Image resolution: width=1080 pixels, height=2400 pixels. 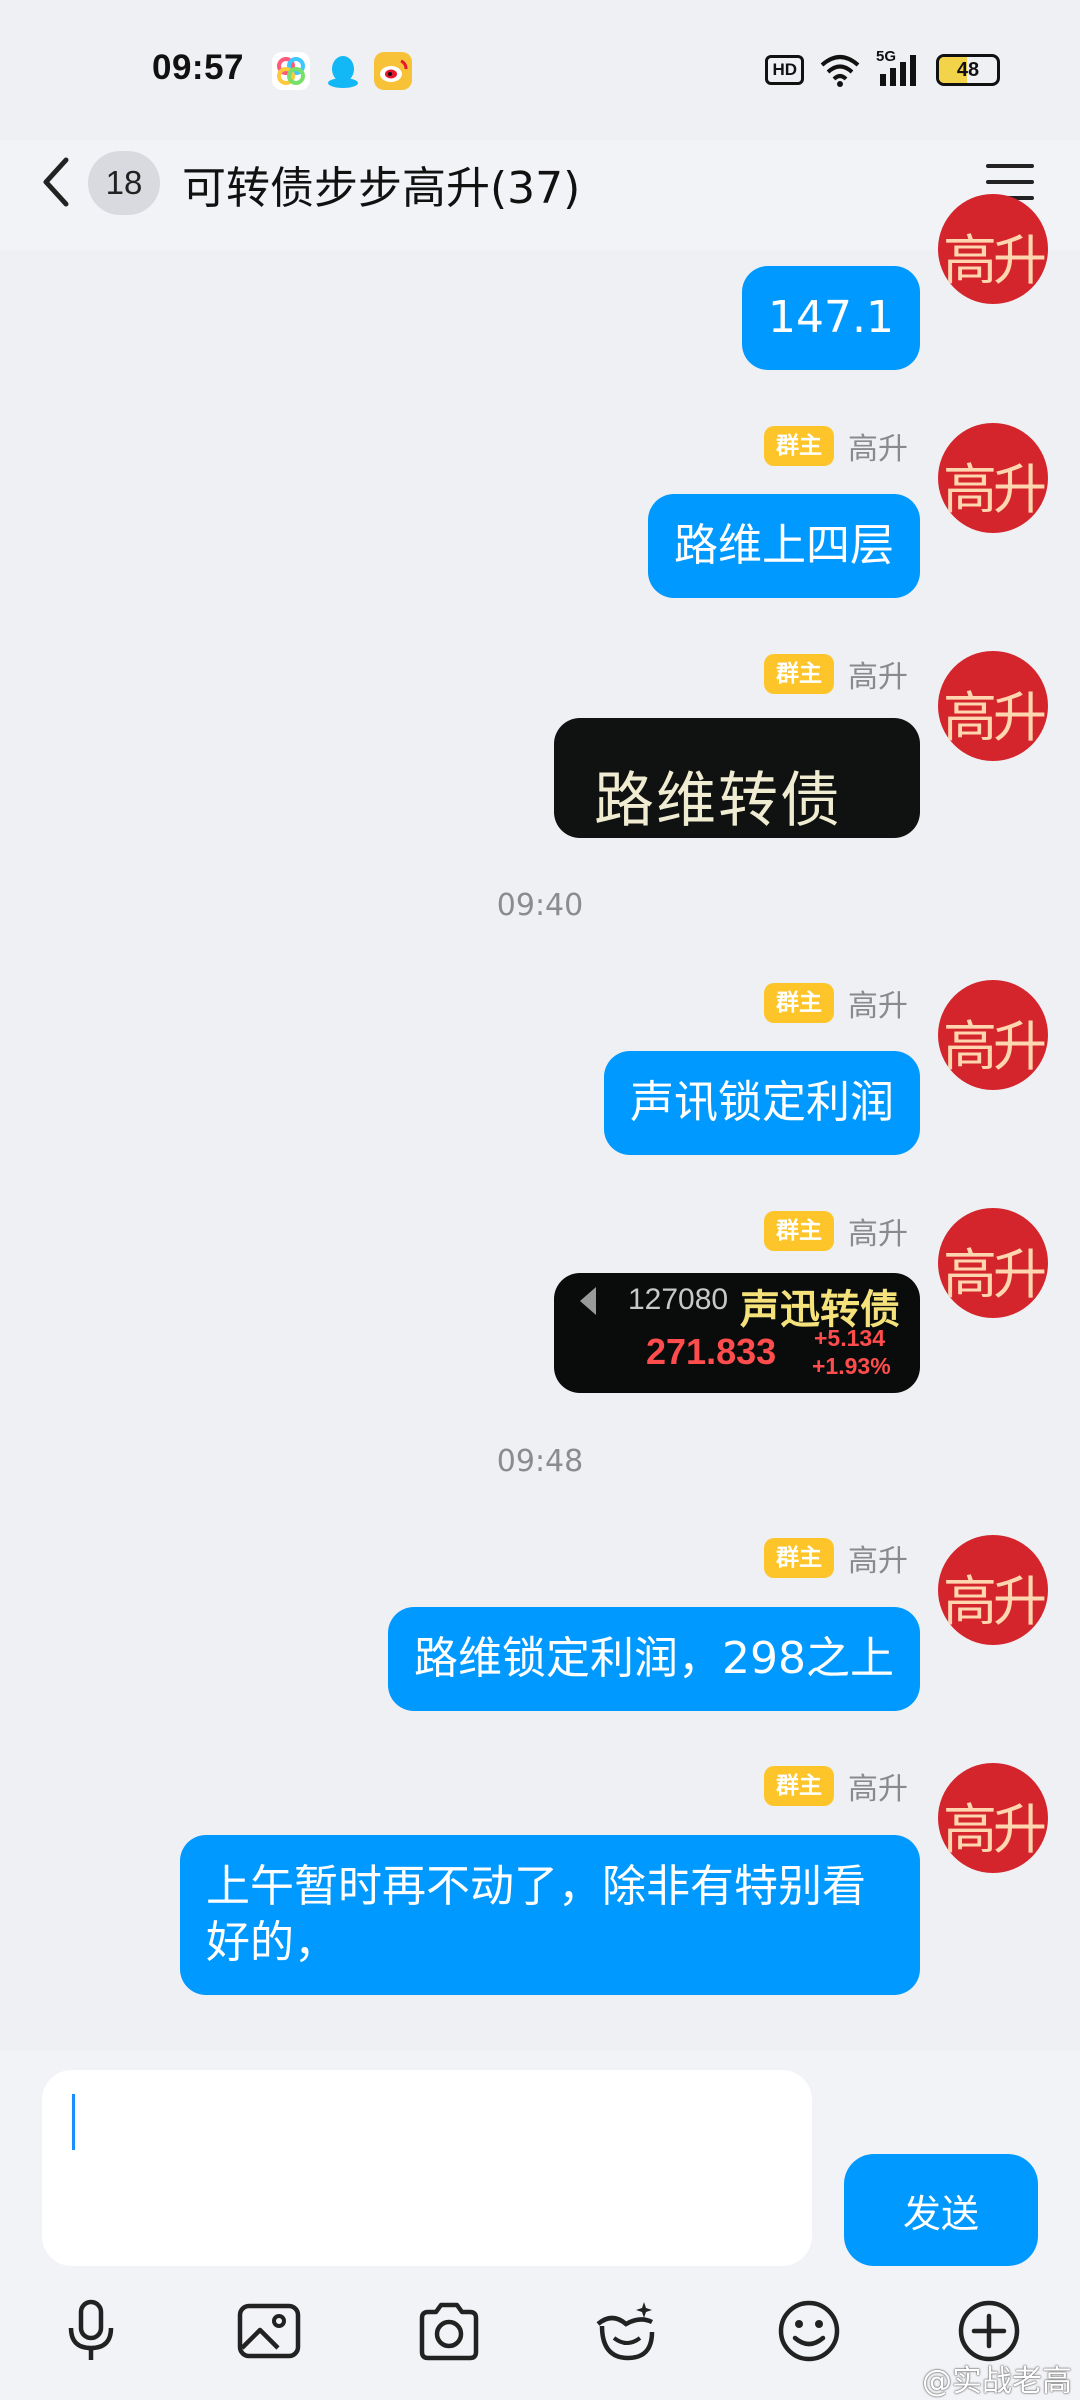 I want to click on message-bubble: 147.1, so click(x=831, y=318).